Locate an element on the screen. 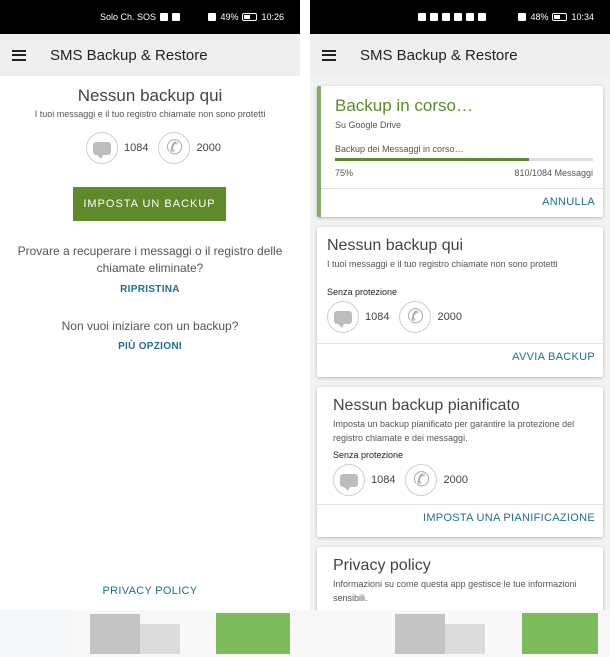 Image resolution: width=610 pixels, height=657 pixels. telegram-icon is located at coordinates (482, 17).